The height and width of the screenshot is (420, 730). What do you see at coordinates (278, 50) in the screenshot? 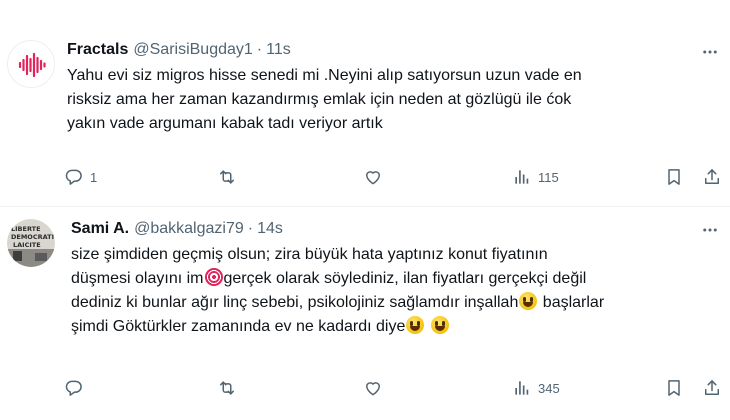
I see `timestamp: 11s` at bounding box center [278, 50].